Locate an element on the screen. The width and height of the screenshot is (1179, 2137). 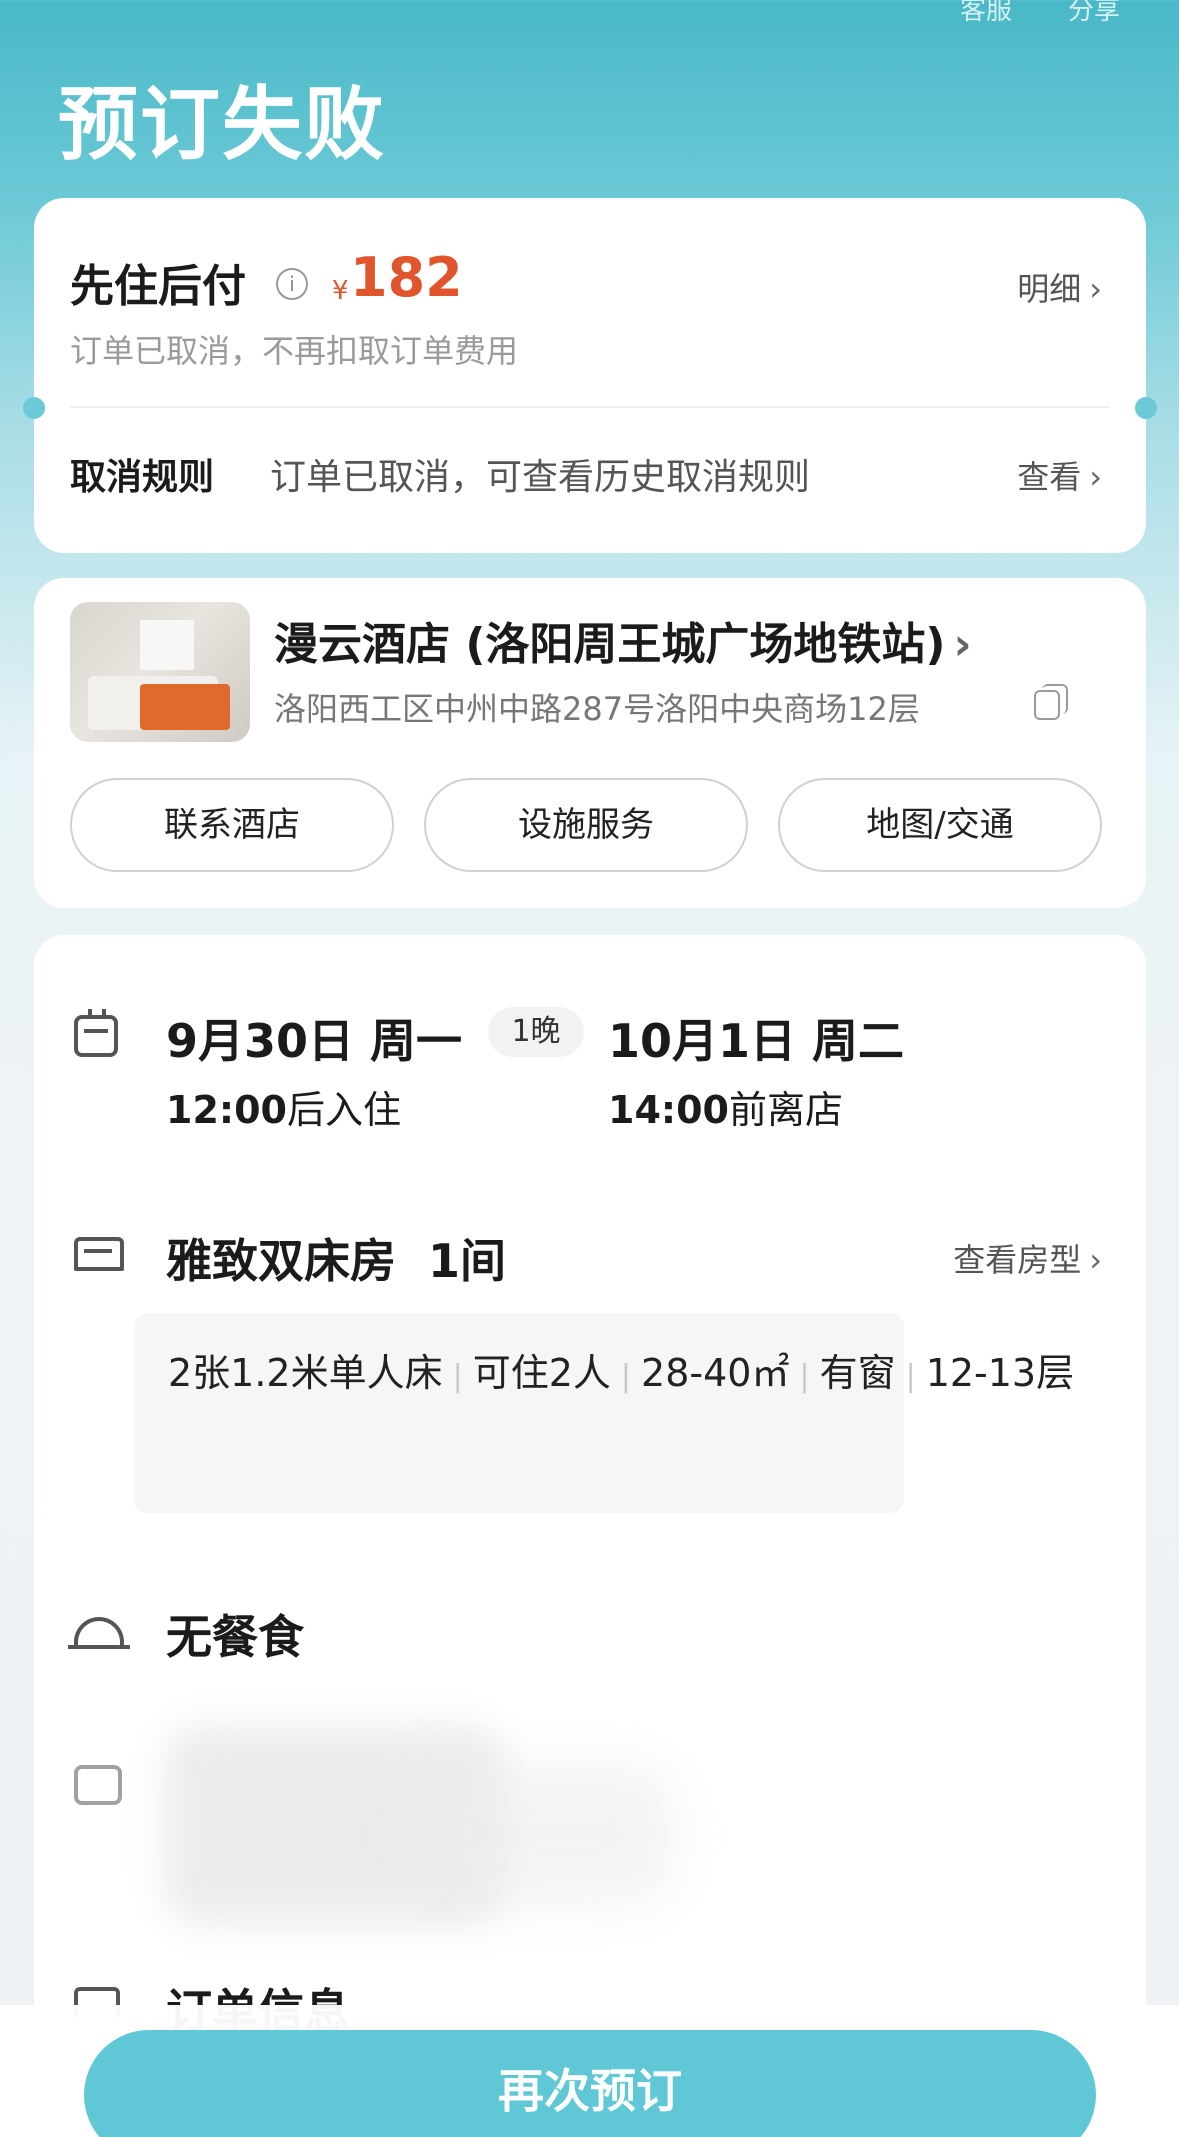
detail-link: 明细 › is located at coordinates (1059, 287).